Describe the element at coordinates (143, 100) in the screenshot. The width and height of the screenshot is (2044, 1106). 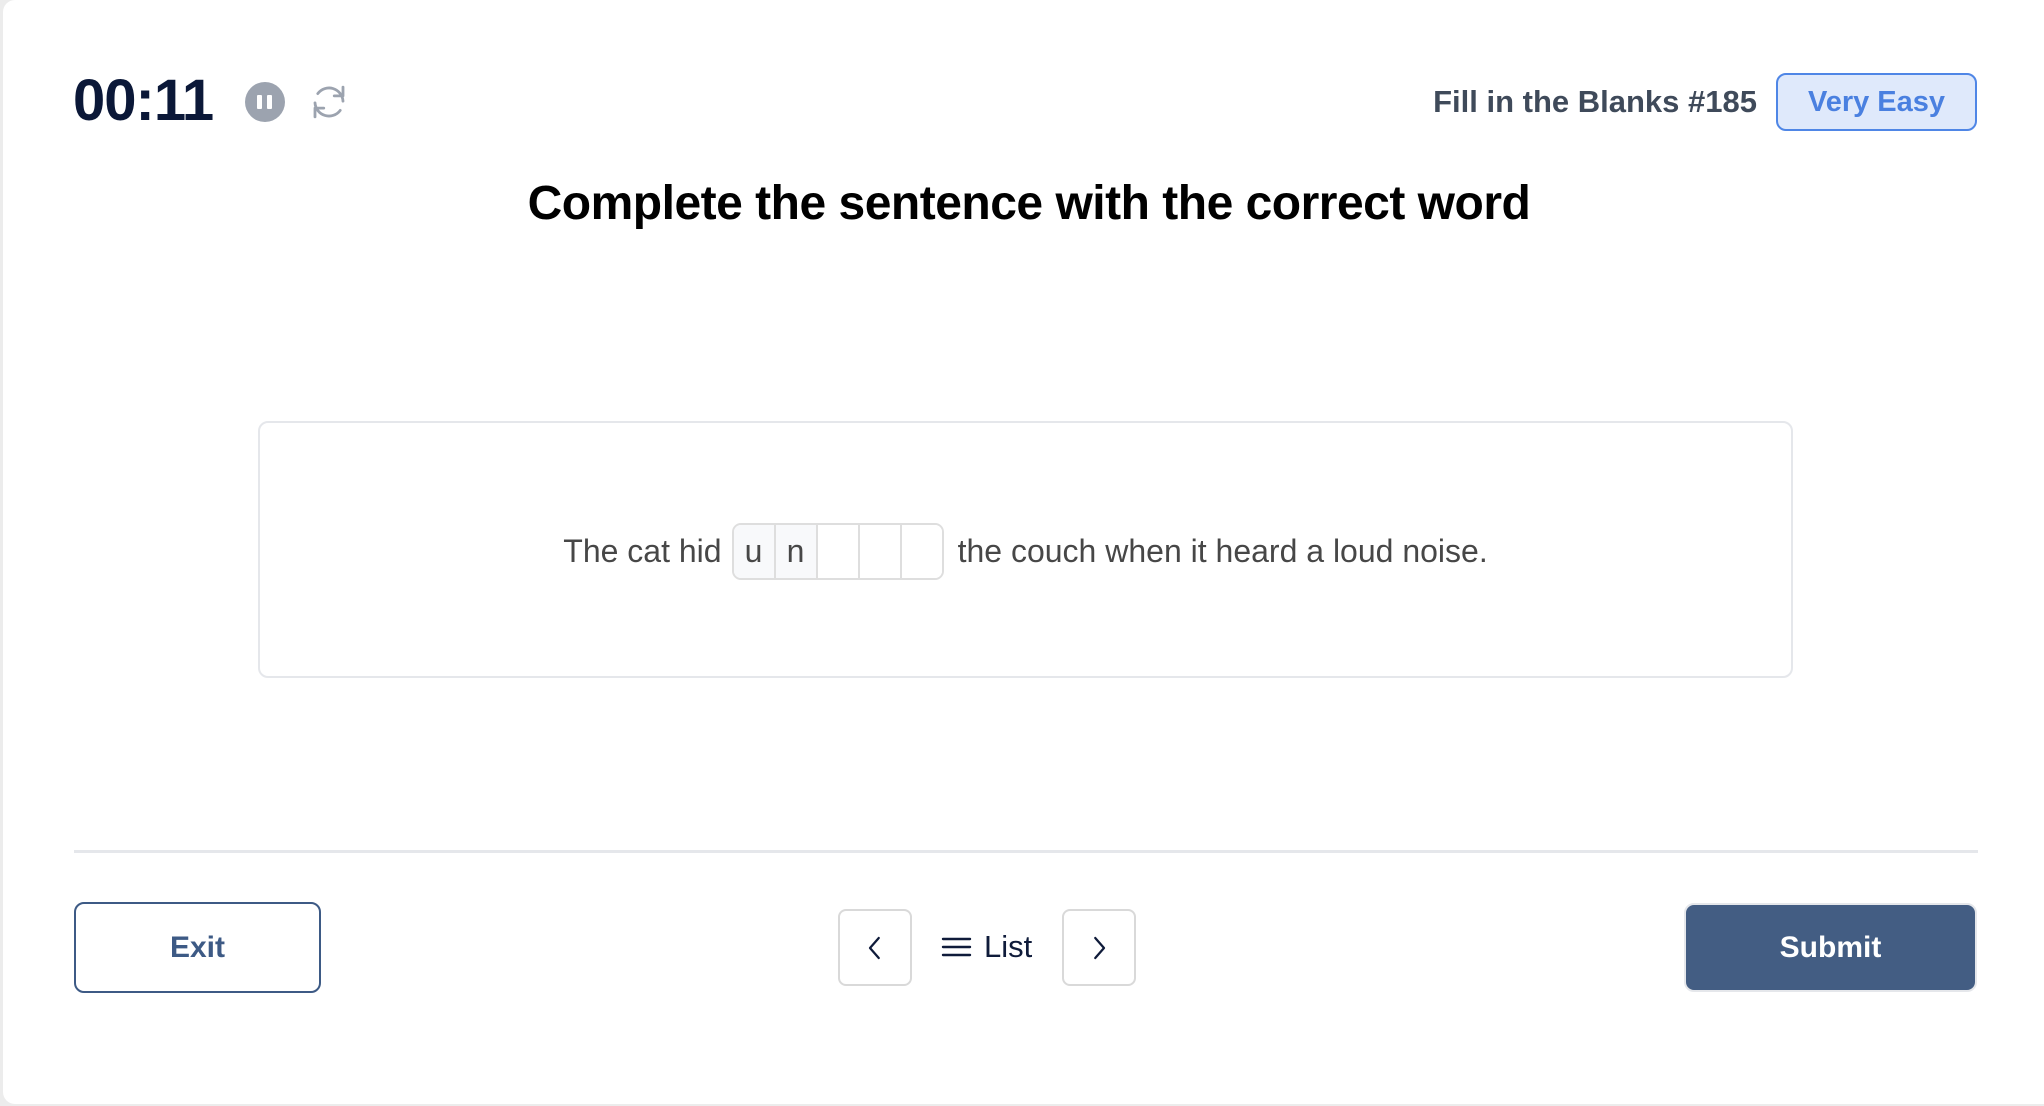
I see `timer-display: 00:11` at that location.